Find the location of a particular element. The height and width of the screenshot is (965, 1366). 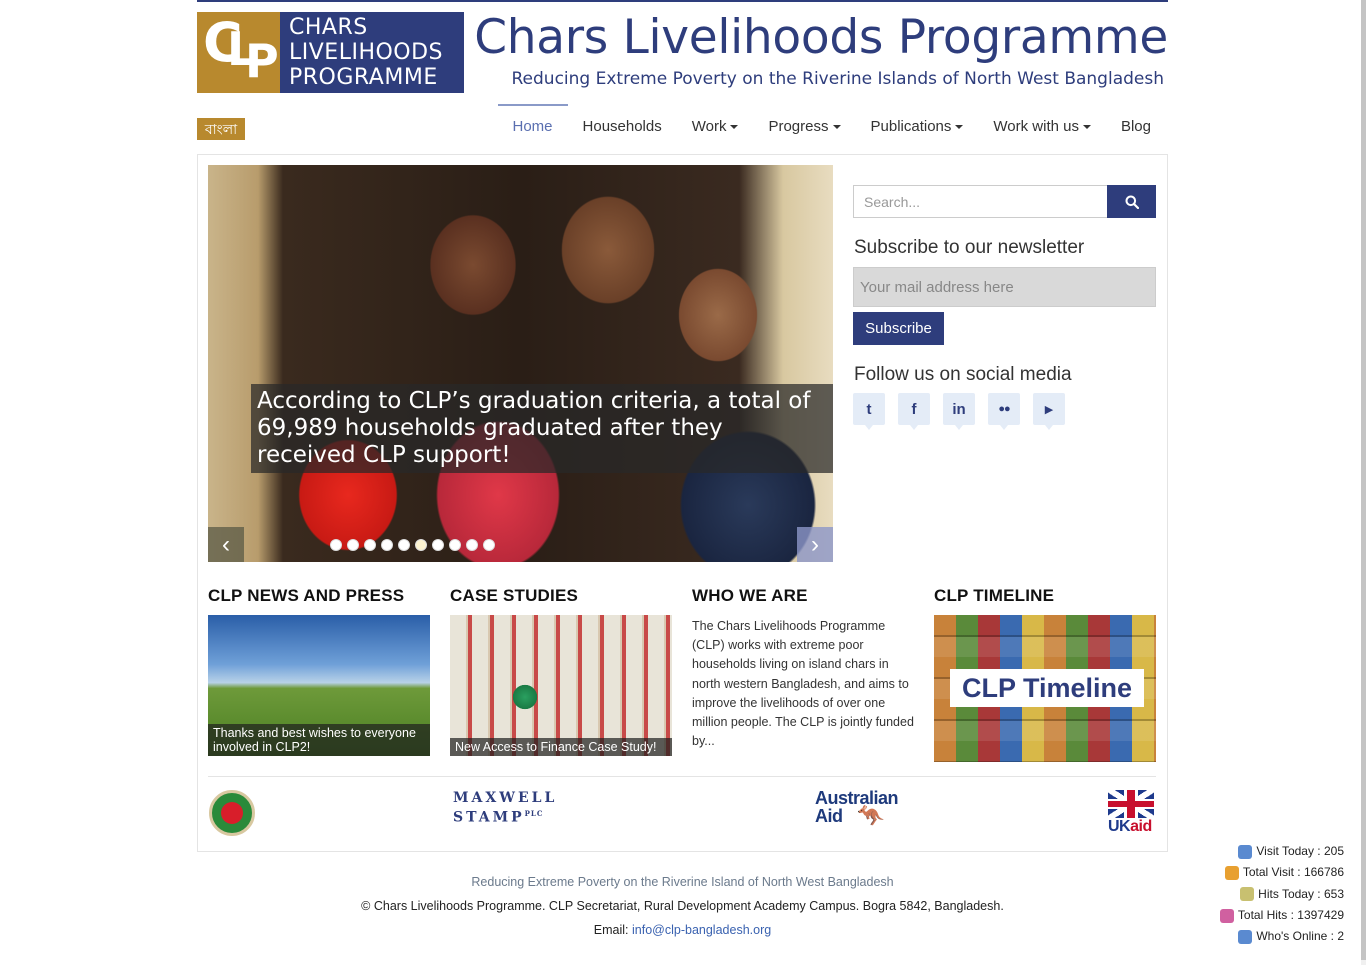

email-link: info@clp-bangladesh.org is located at coordinates (701, 930).